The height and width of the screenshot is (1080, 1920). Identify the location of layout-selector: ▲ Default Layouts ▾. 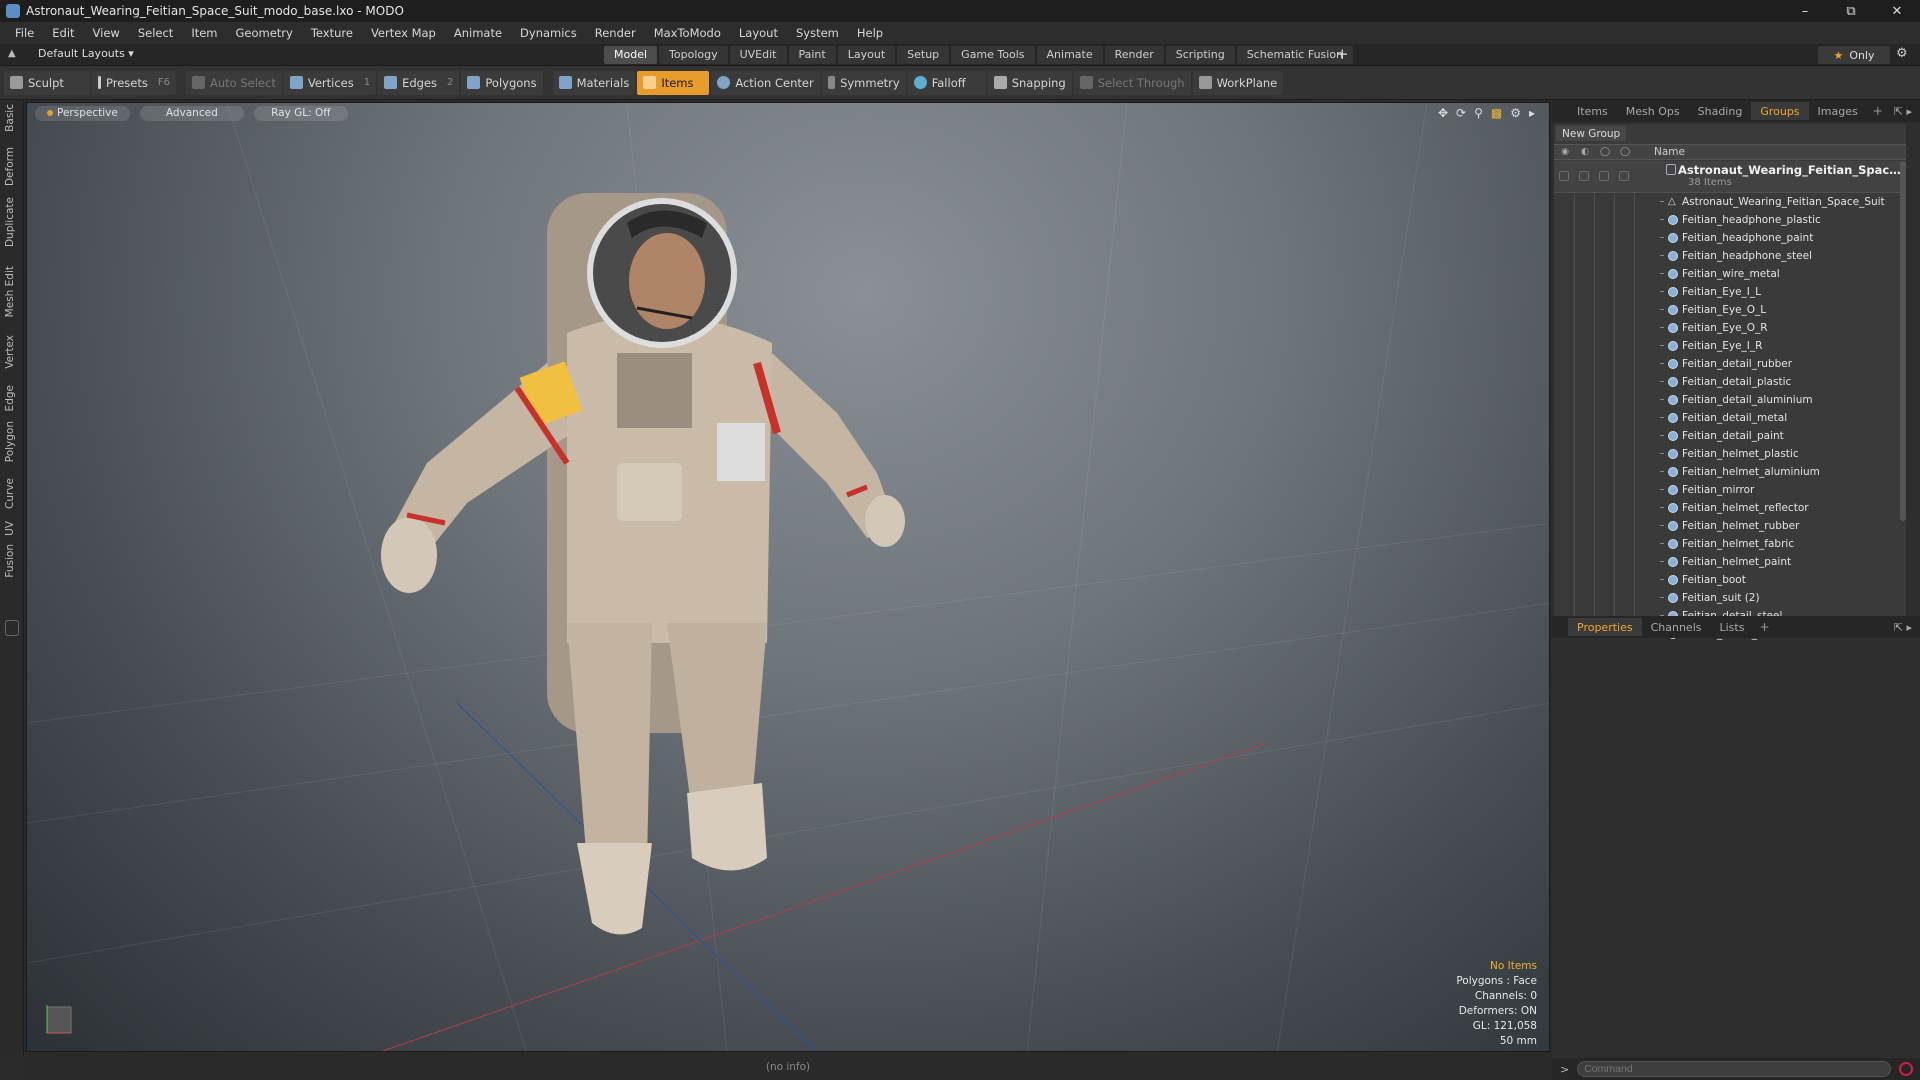
(71, 53).